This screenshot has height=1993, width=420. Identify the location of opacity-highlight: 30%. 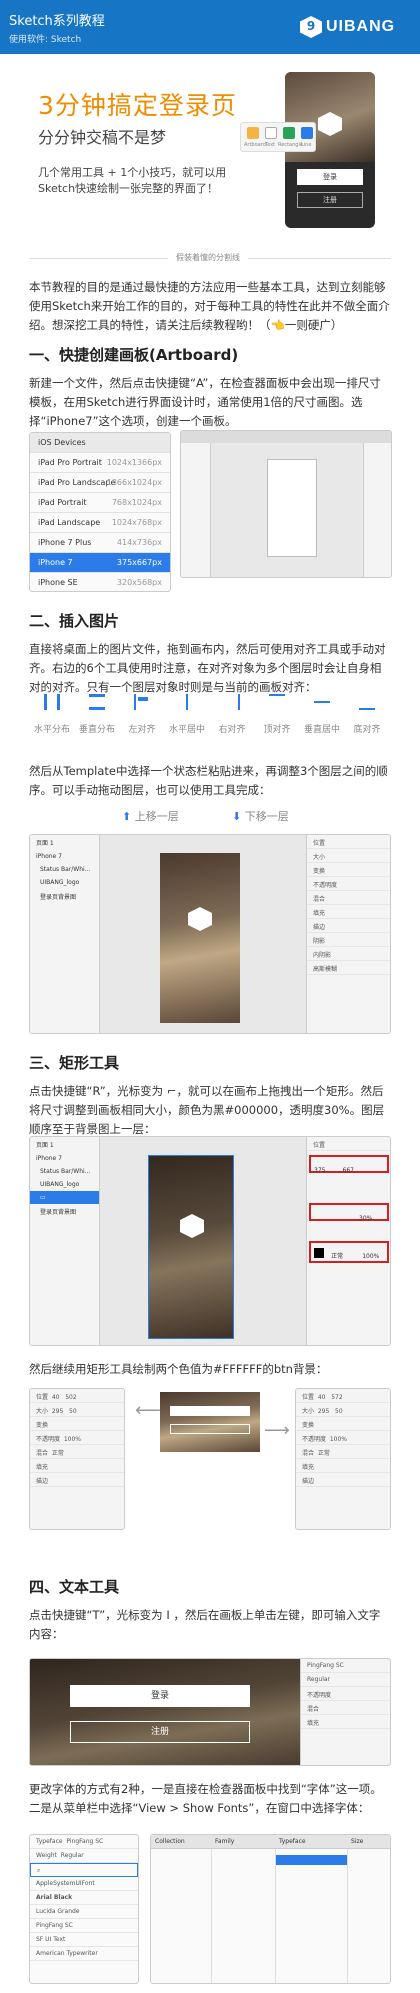
(349, 1212).